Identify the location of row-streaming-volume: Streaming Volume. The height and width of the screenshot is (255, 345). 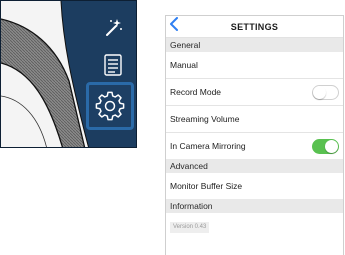
(254, 119).